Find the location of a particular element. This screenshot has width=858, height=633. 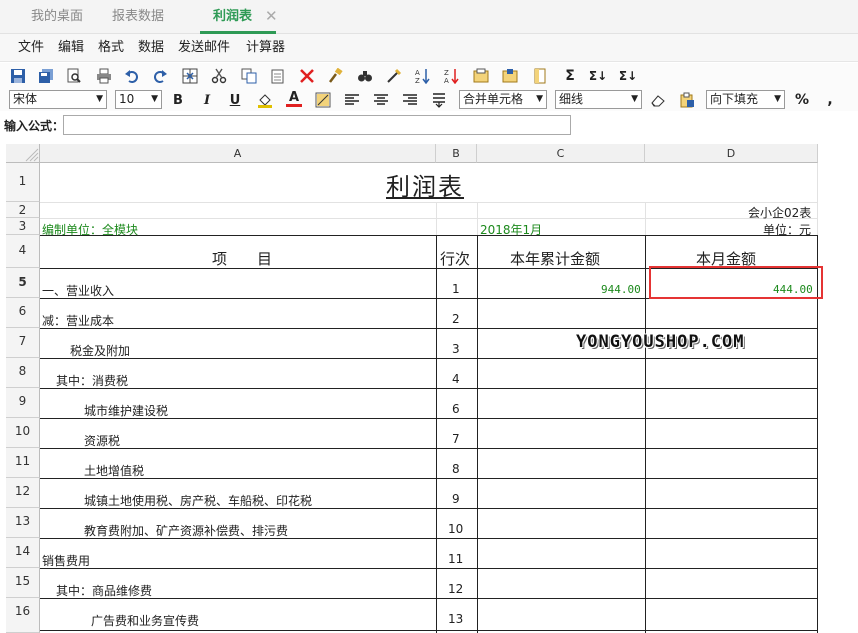

line-number: 2 is located at coordinates (456, 319).